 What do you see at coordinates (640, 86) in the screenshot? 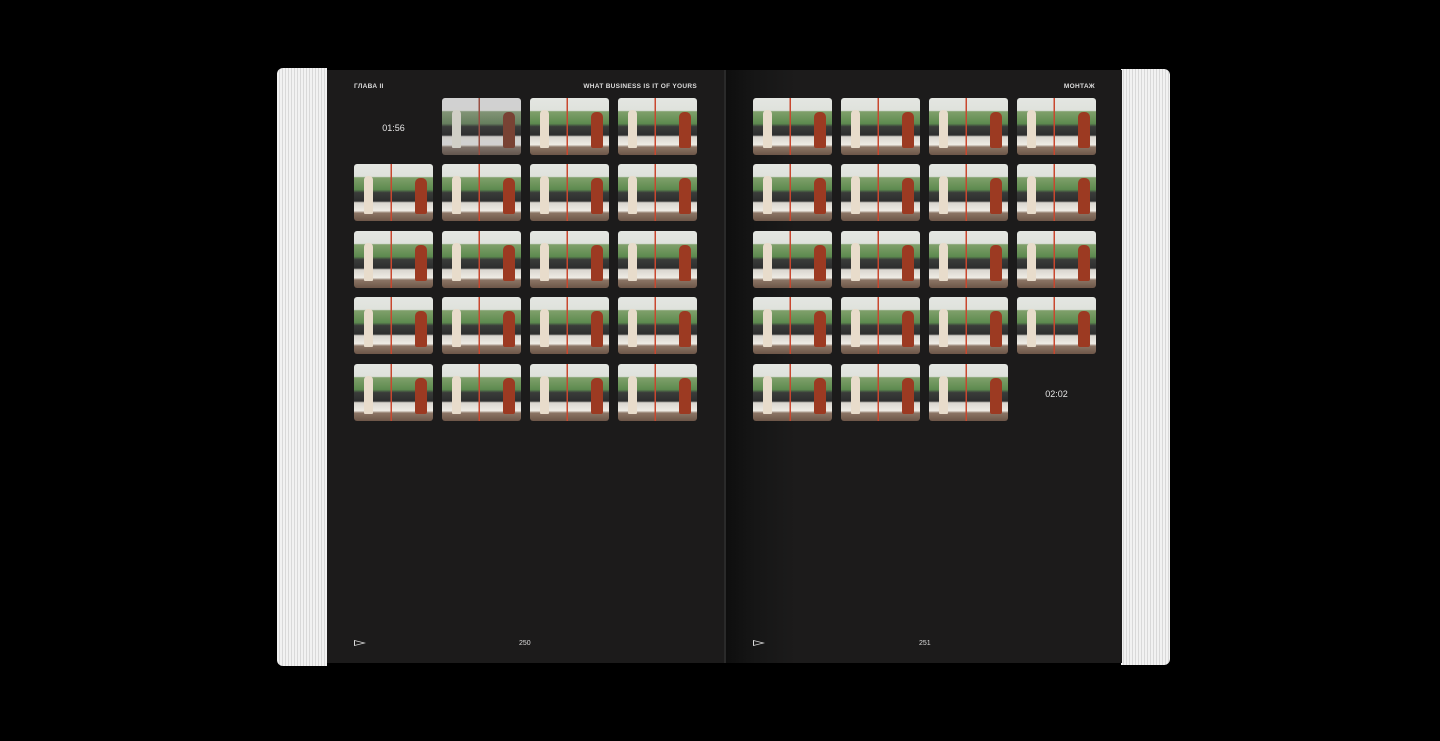
I see `running-title: WHAT BUSINESS IS IT OF YOURS` at bounding box center [640, 86].